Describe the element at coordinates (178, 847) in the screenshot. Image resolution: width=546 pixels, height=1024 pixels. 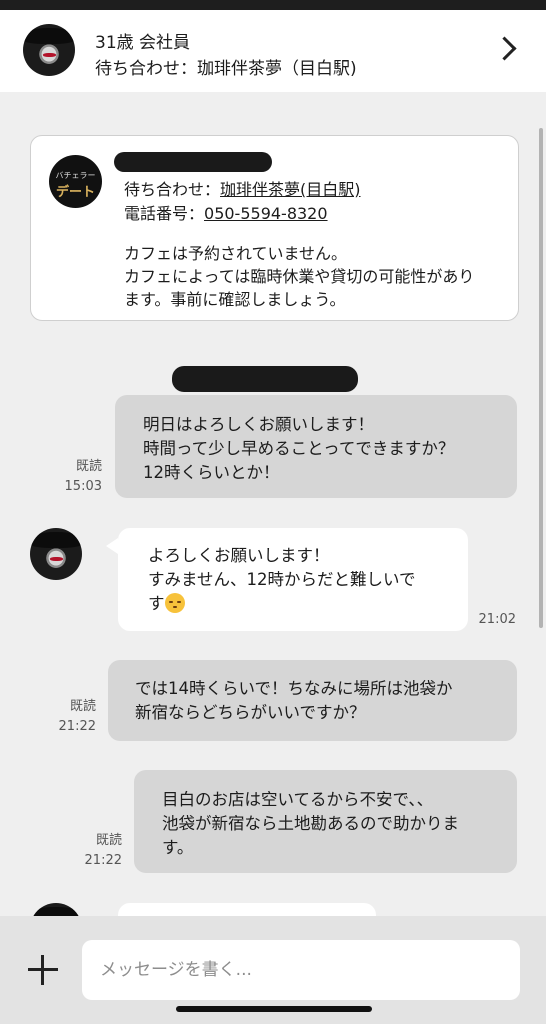
I see `message-line: す。` at that location.